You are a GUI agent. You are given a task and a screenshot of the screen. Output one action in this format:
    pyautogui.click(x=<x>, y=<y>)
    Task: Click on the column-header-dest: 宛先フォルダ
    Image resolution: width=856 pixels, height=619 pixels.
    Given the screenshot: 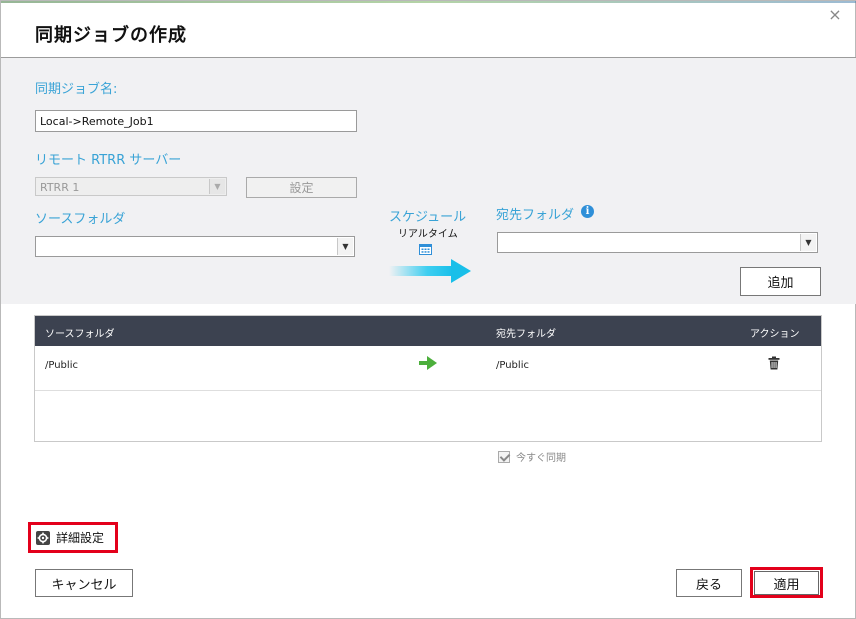 What is the action you would take?
    pyautogui.click(x=526, y=334)
    